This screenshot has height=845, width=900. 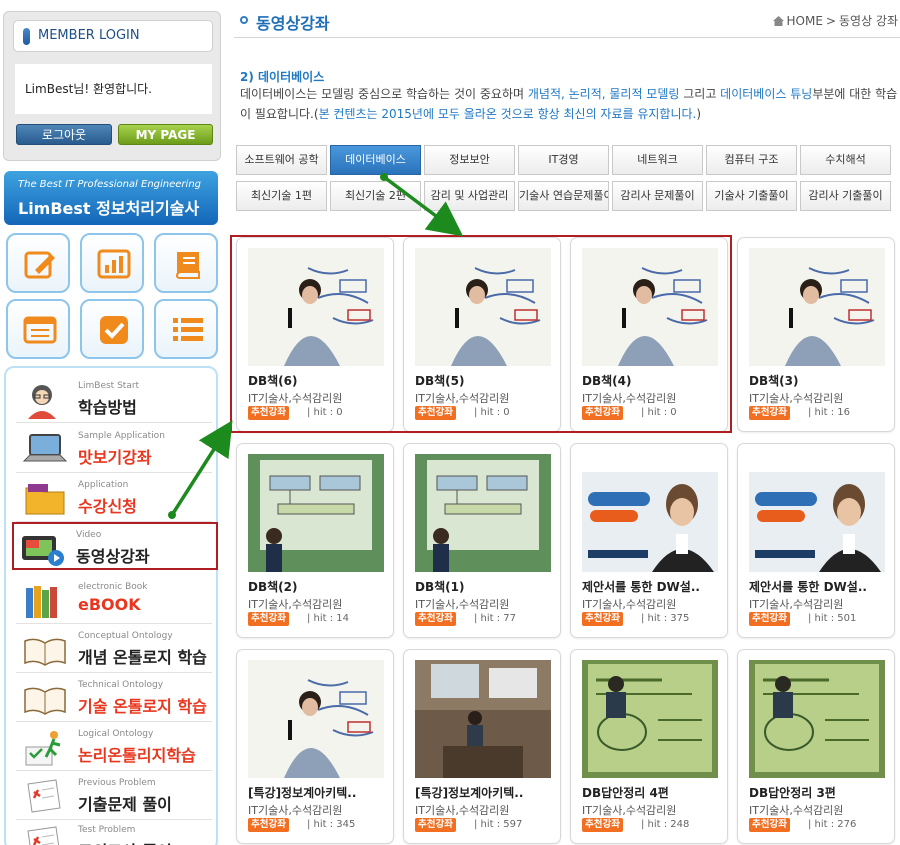 I want to click on lecture-card: 제안서를 통한 DW설.. IT기술사,수석감리원 추천강좌 | hit : 375, so click(x=649, y=540).